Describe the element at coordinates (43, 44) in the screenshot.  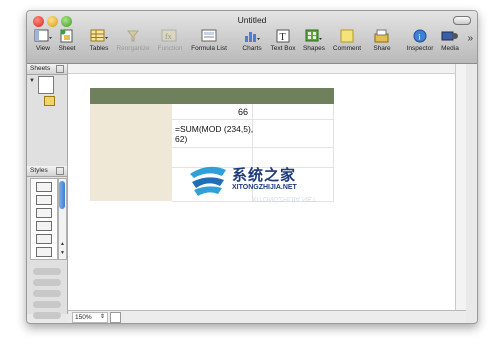
I see `view-button: View` at that location.